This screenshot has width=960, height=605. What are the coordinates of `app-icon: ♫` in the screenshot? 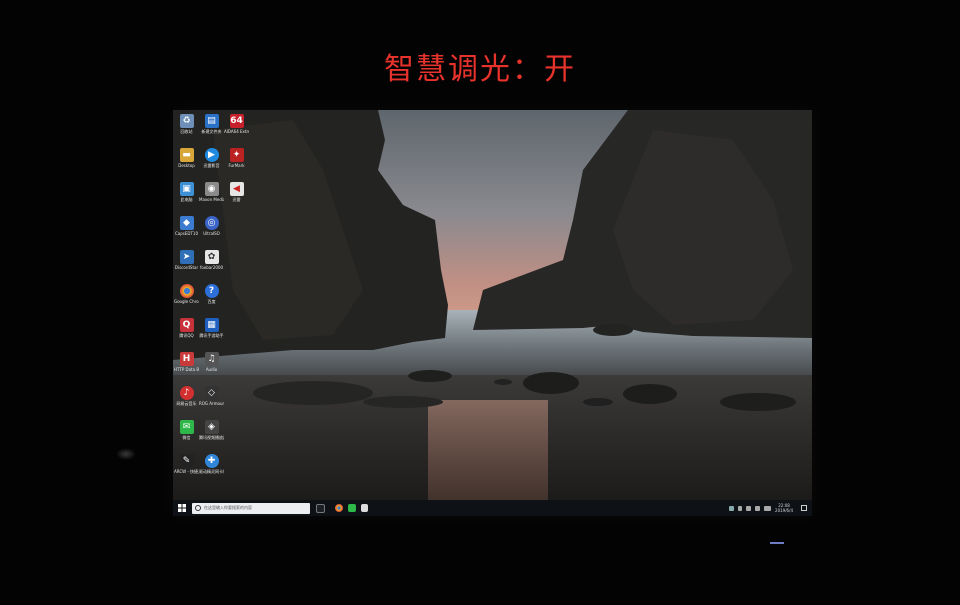 It's located at (211, 359).